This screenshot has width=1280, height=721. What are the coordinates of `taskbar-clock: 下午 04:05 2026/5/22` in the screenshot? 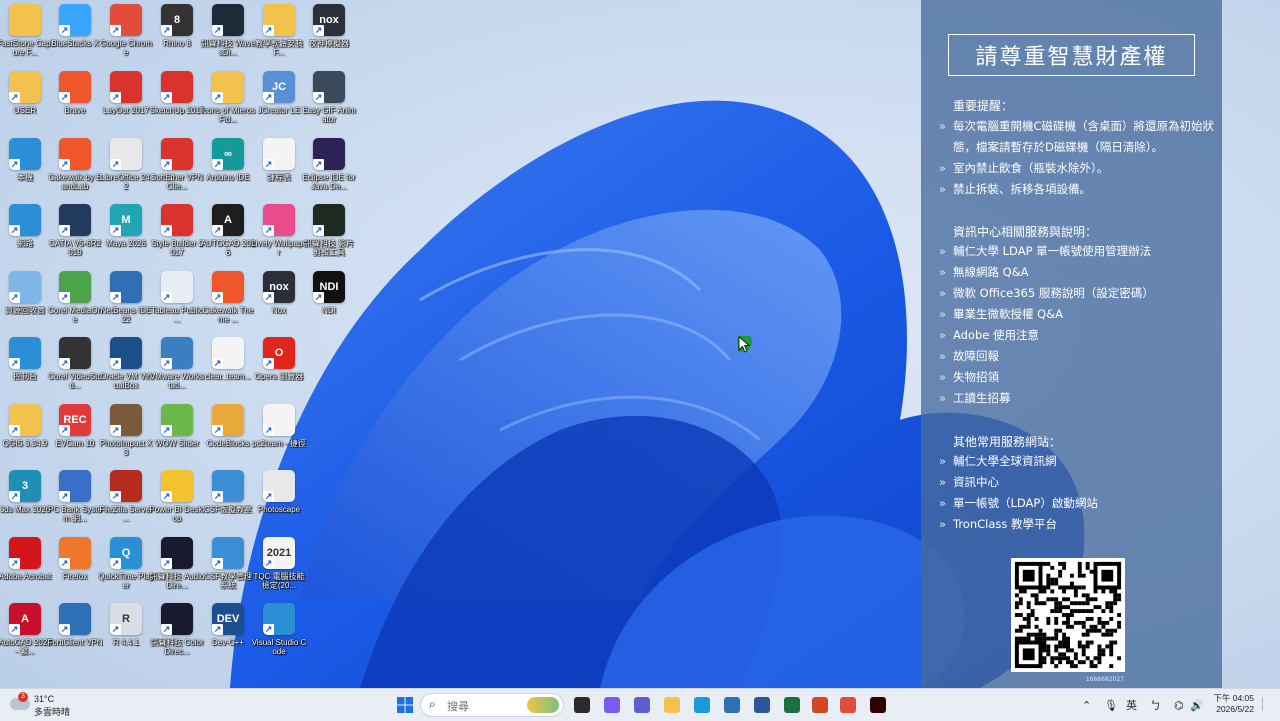 It's located at (1230, 704).